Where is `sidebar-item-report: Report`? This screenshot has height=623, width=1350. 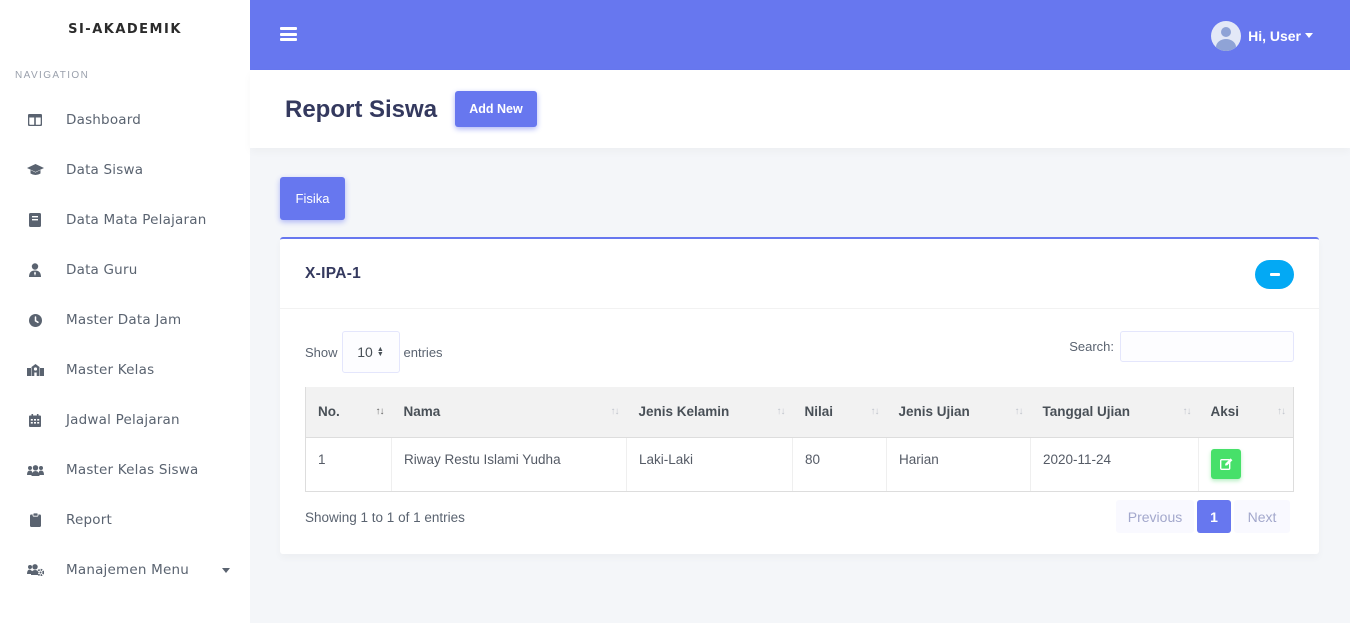
sidebar-item-report: Report is located at coordinates (125, 520).